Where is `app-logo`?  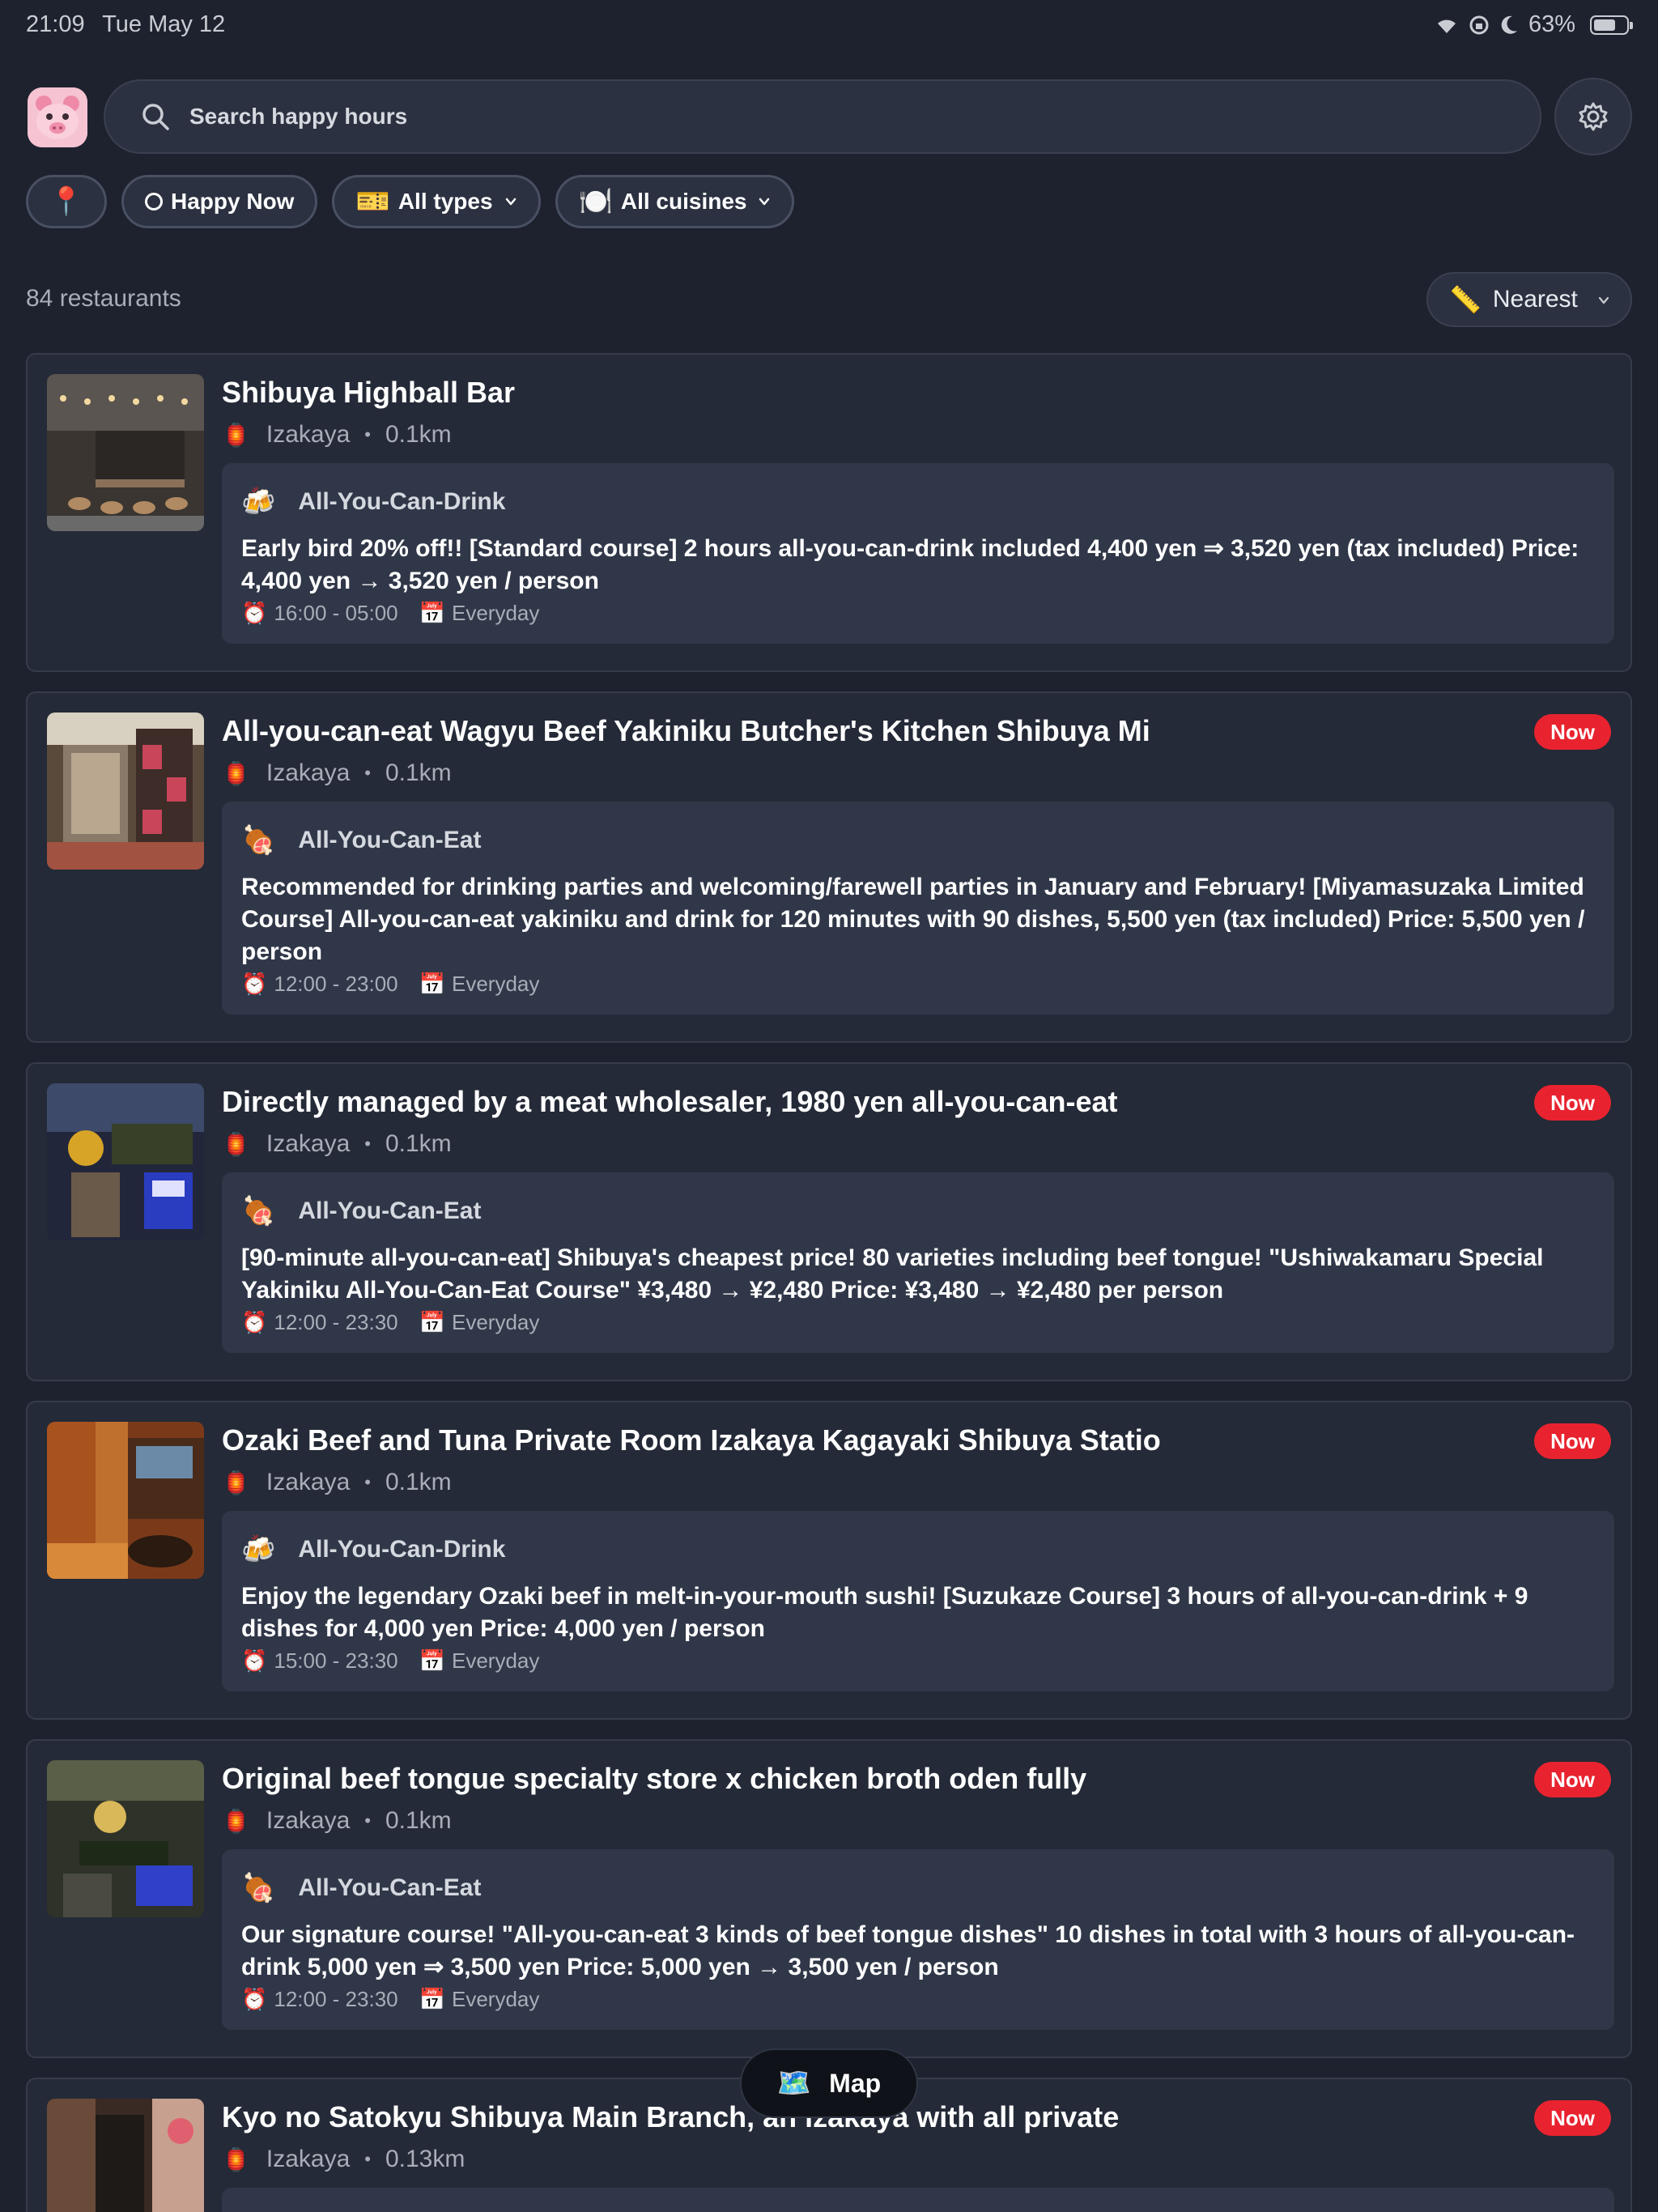 app-logo is located at coordinates (57, 117).